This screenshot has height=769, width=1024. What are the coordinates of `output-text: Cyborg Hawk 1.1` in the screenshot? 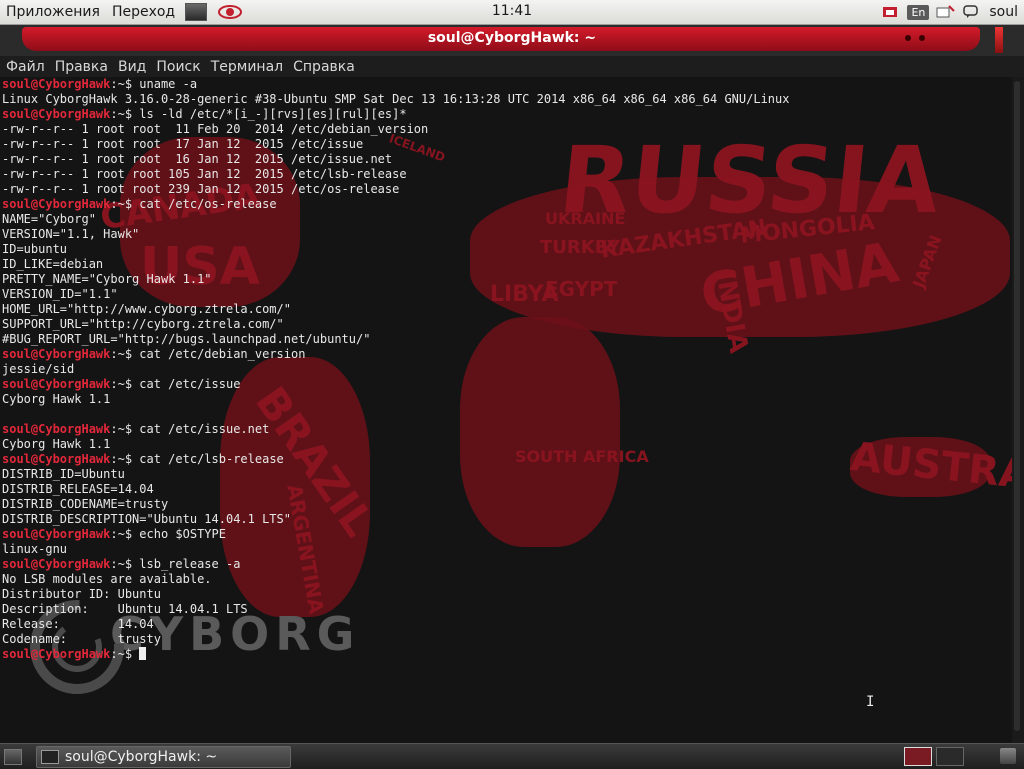 It's located at (56, 399).